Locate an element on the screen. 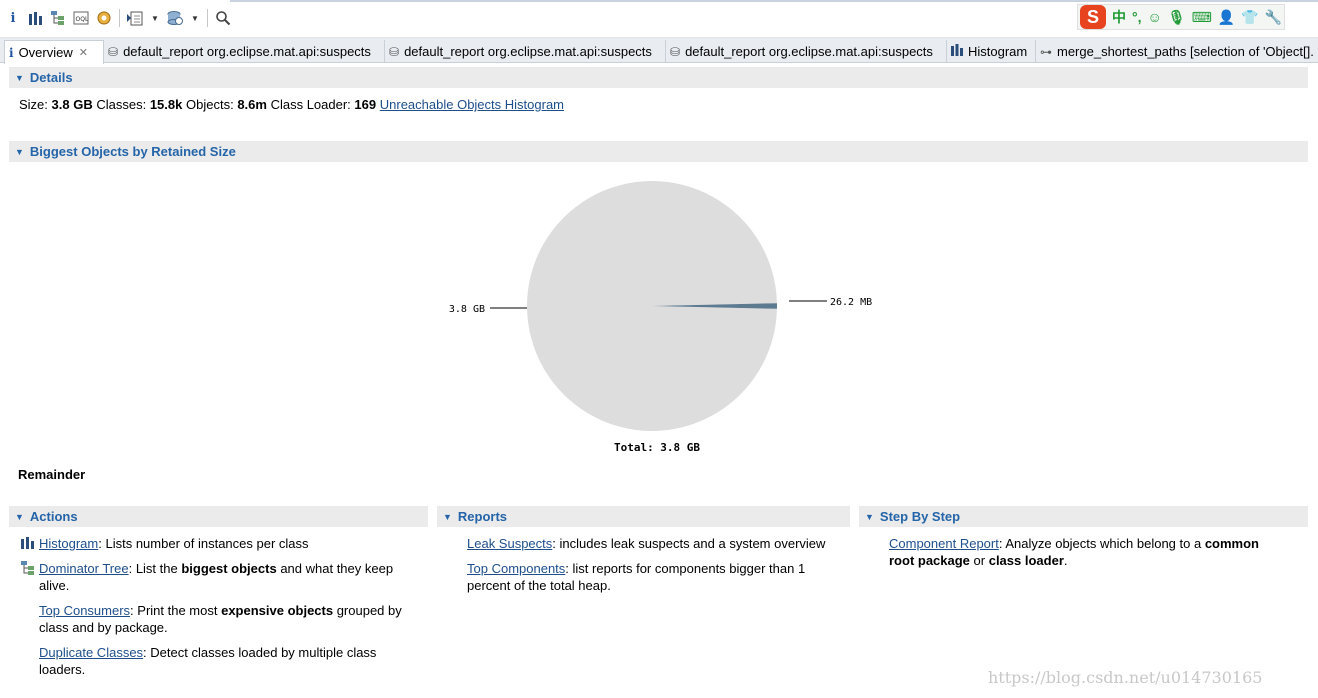  section-title: Details is located at coordinates (51, 77).